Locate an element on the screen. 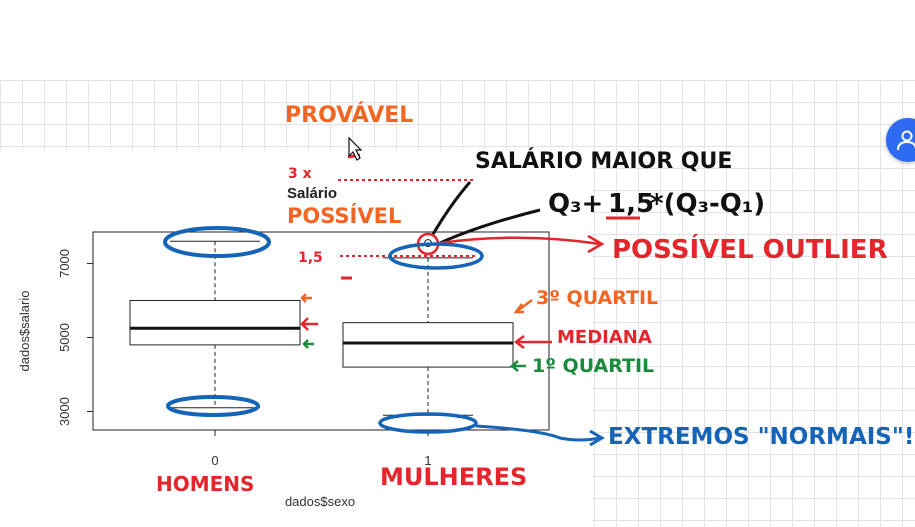  annotation-1-quartil: 1º QUARTIL is located at coordinates (593, 366).